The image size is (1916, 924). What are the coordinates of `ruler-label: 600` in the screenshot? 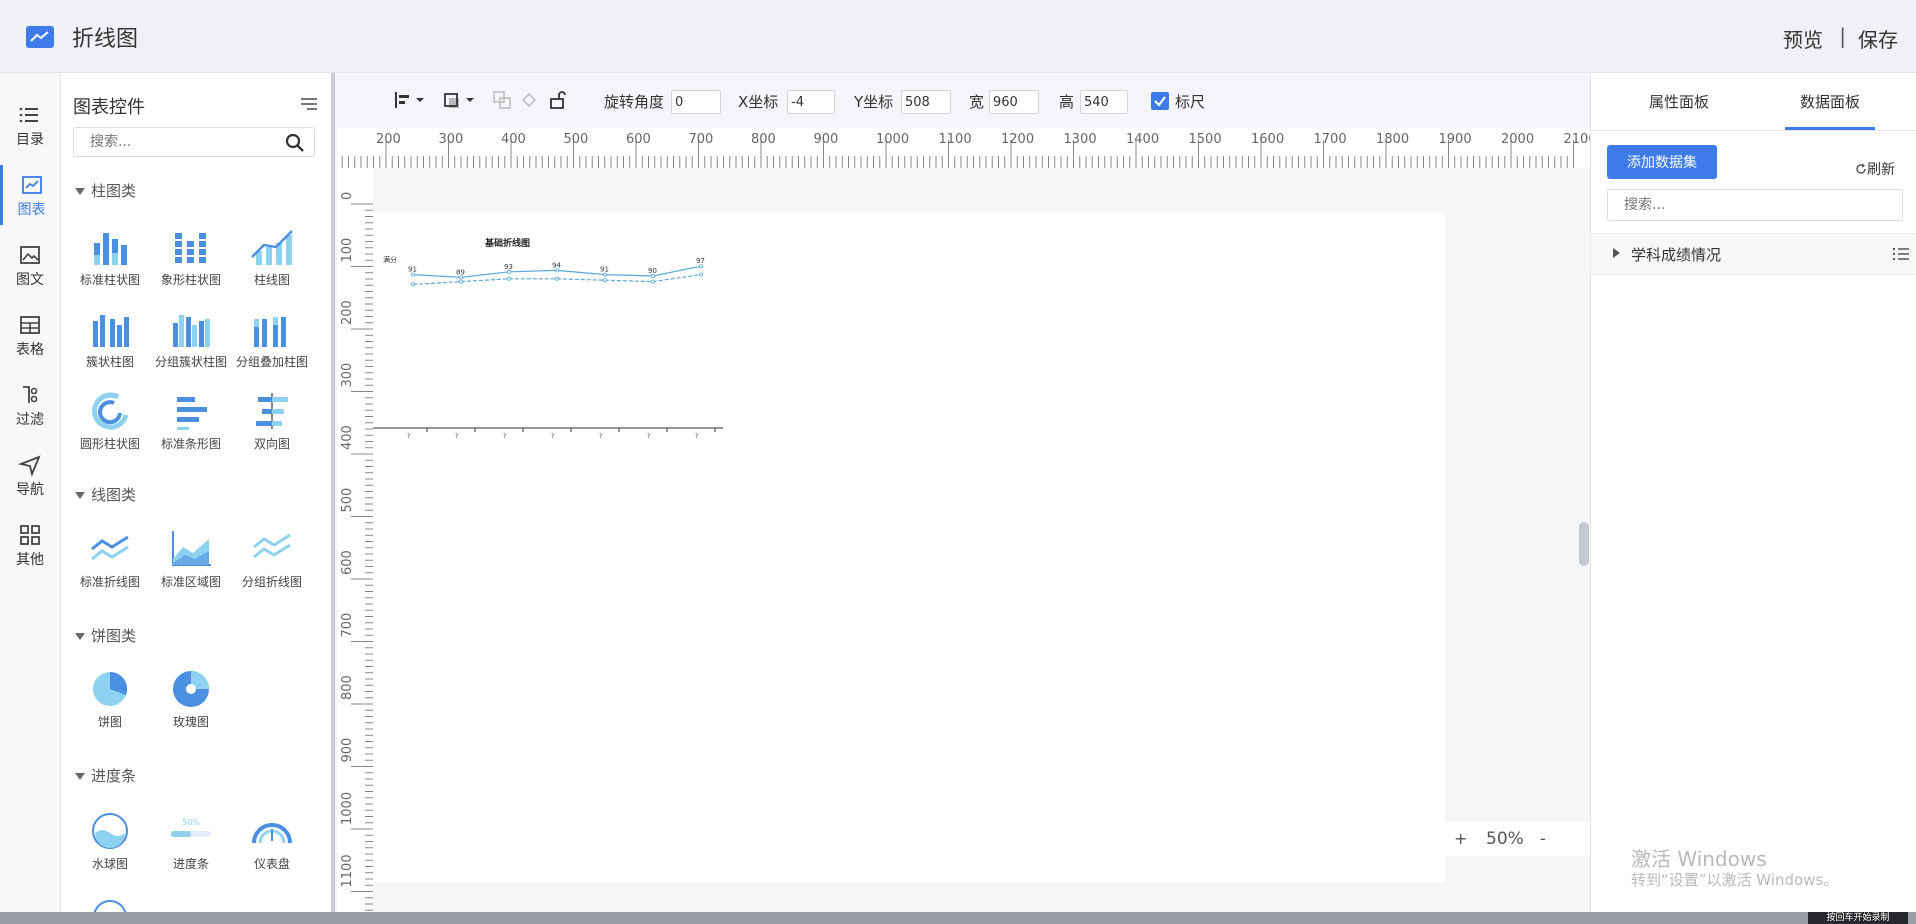 It's located at (347, 562).